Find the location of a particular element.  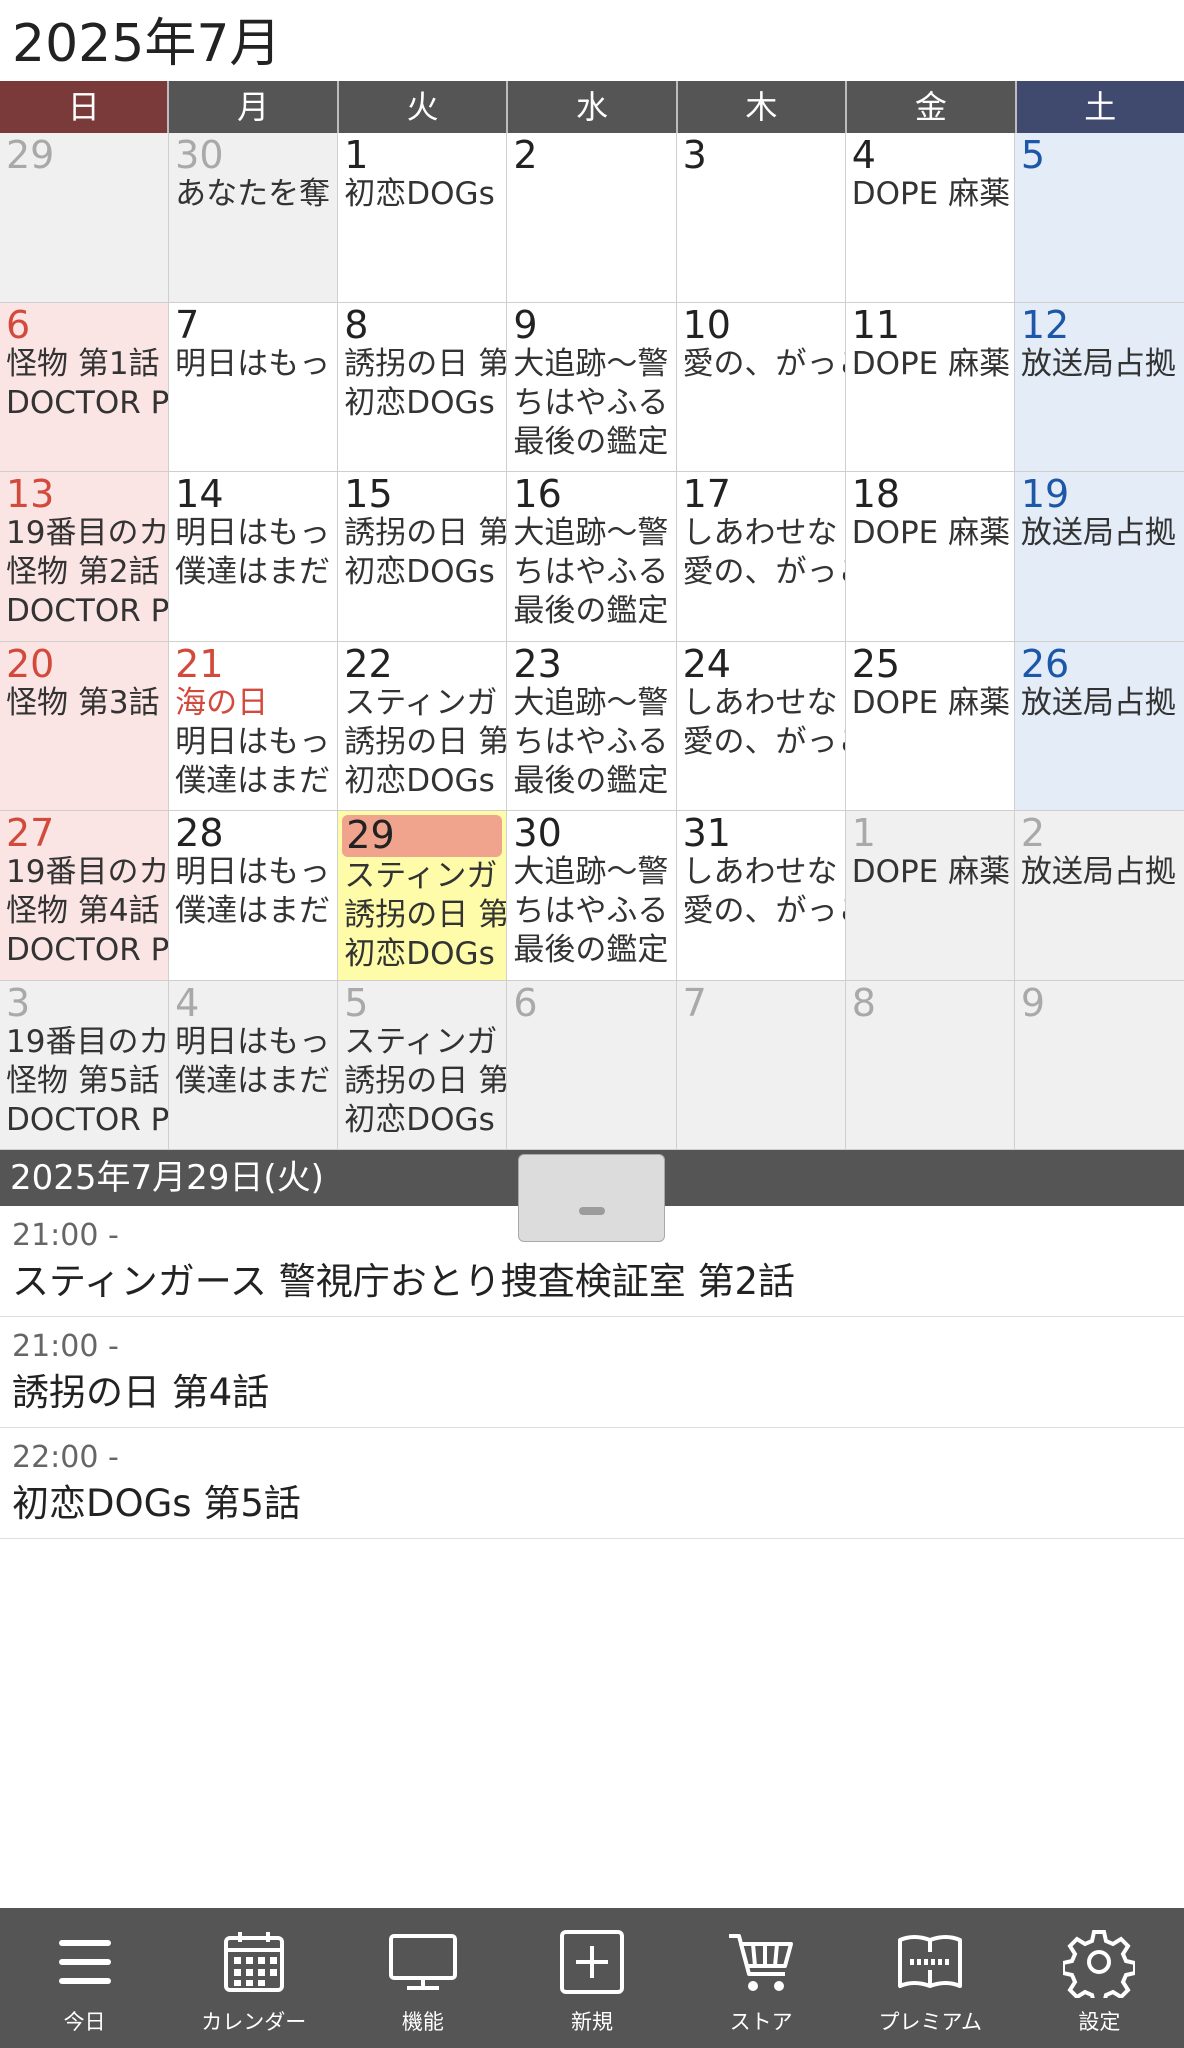

day-cell: 6 is located at coordinates (592, 1065).